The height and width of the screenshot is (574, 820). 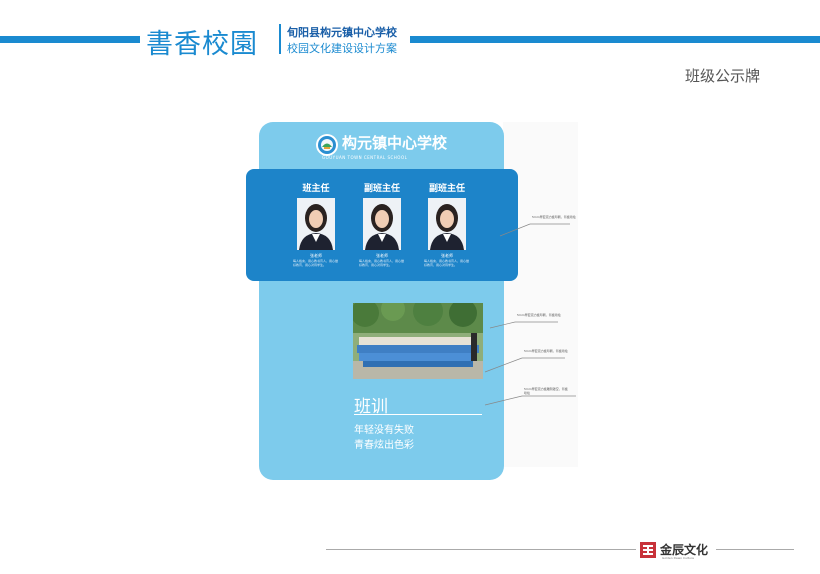 I want to click on company-name-en: Golden Dawn Culture, so click(x=678, y=558).